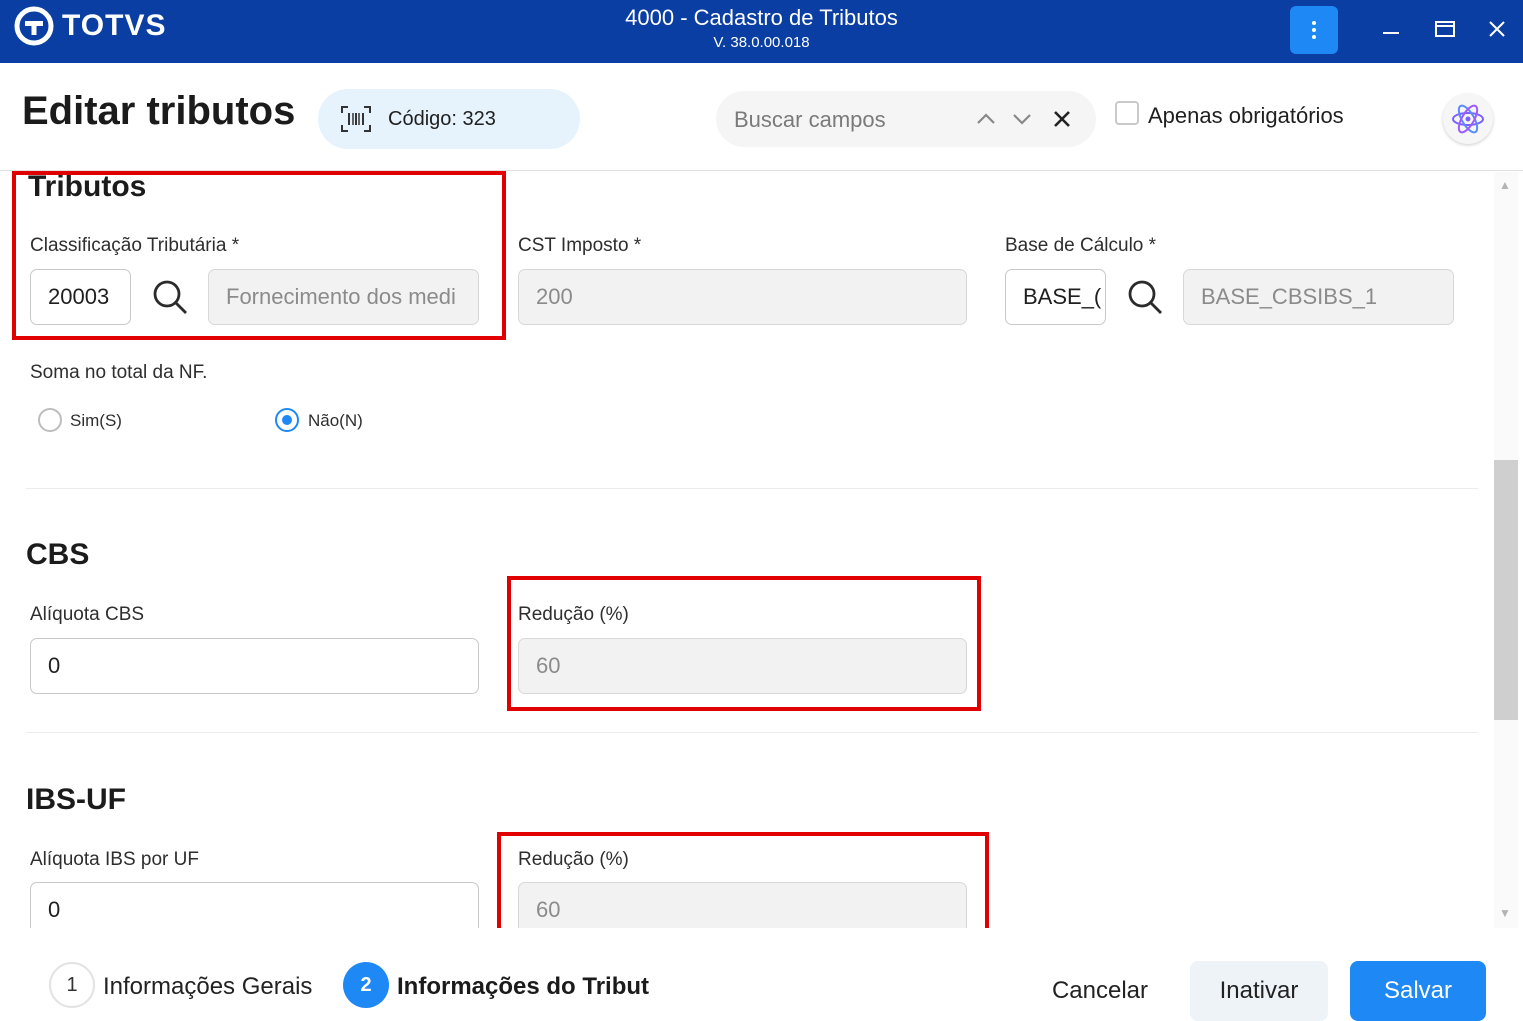 This screenshot has width=1523, height=1021. I want to click on kebab-menu-icon, so click(1314, 30).